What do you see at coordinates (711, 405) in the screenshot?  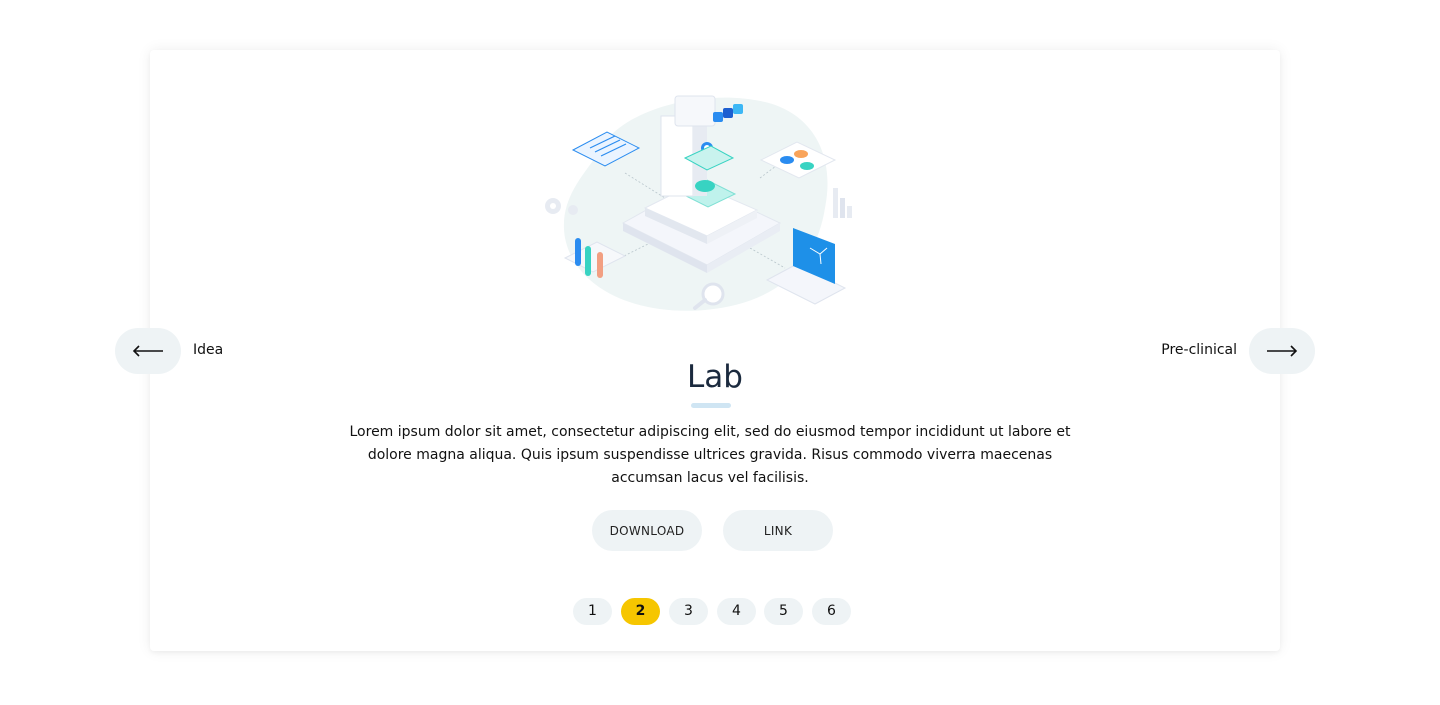 I see `title-underline` at bounding box center [711, 405].